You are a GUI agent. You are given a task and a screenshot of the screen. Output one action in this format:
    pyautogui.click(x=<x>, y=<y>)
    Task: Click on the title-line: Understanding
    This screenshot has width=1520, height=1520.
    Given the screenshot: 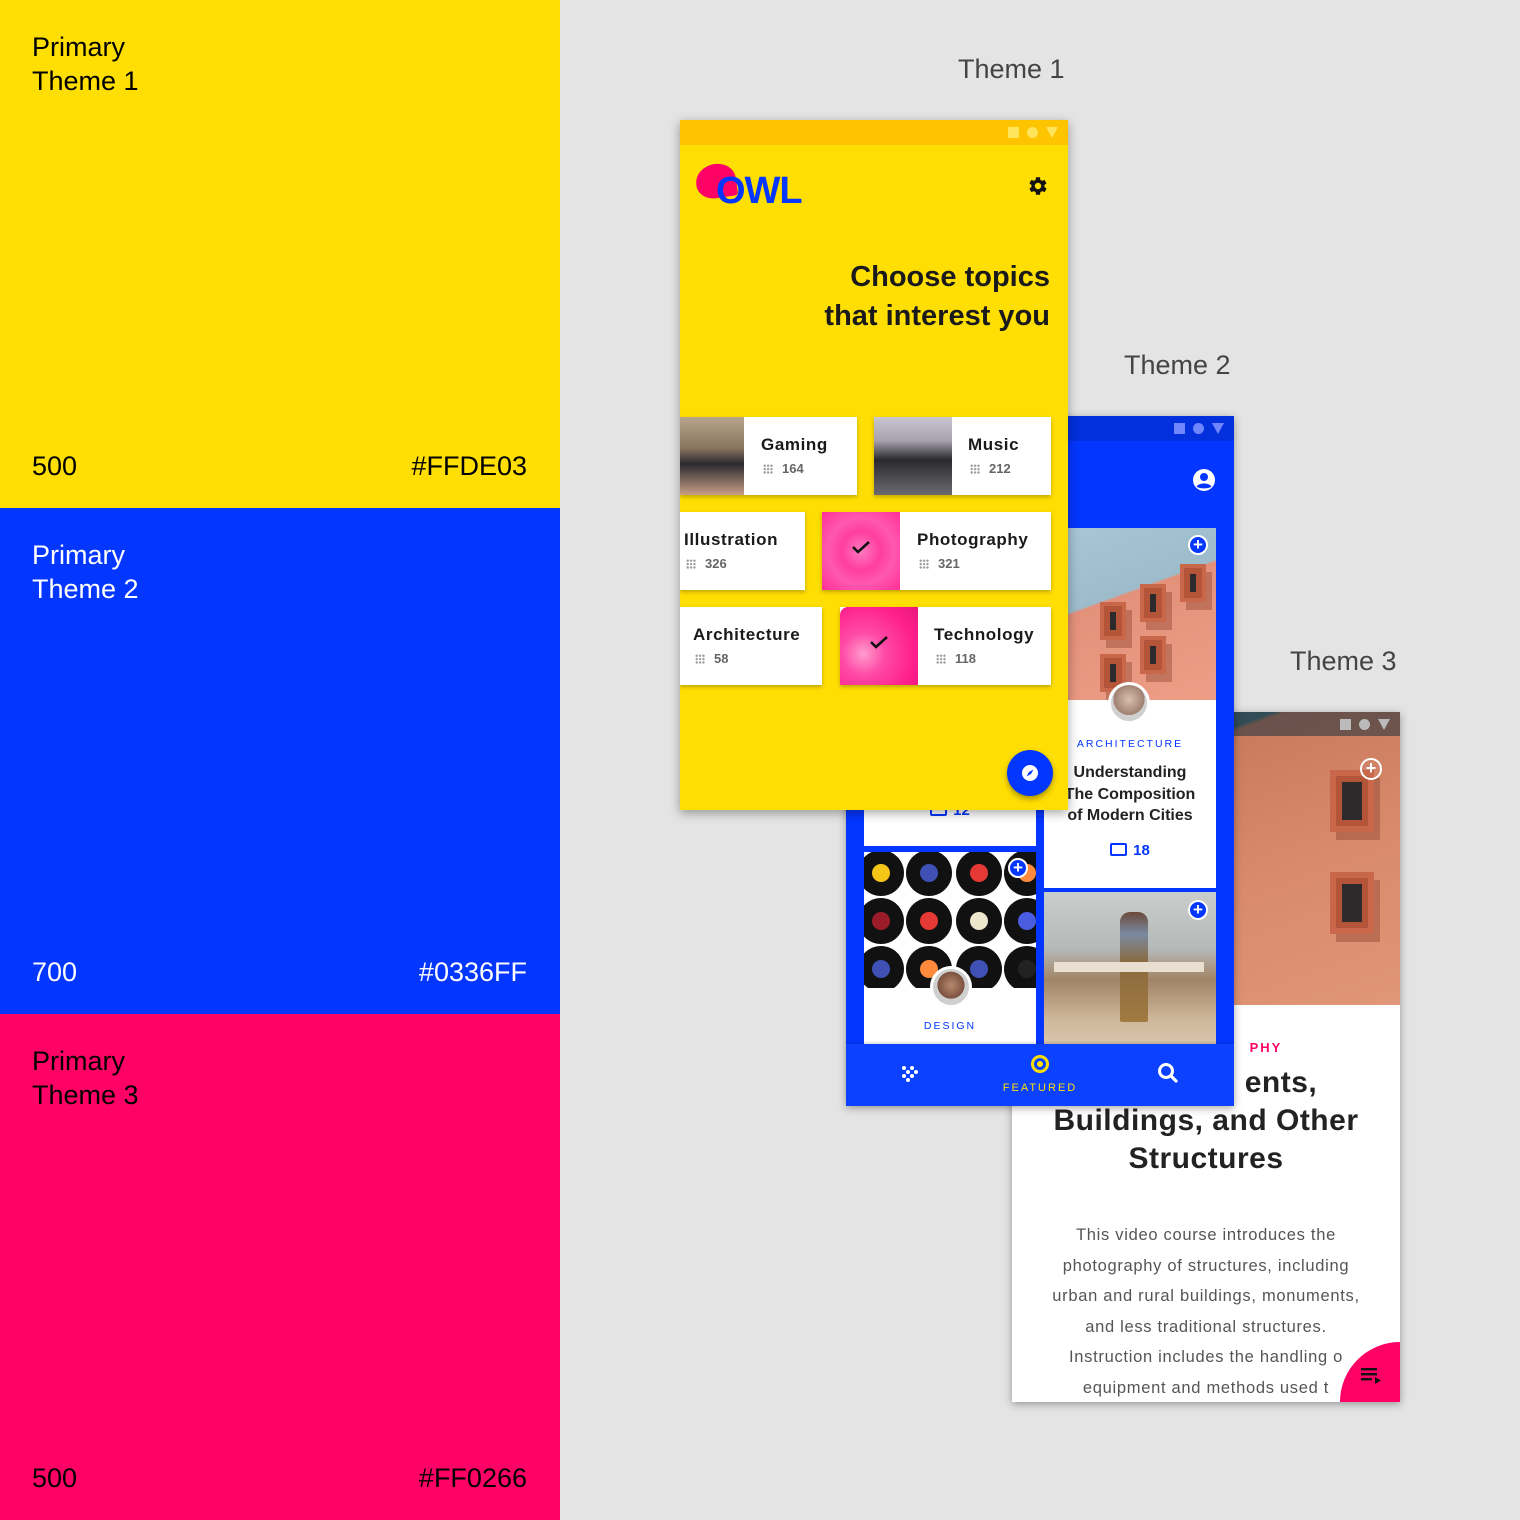 What is the action you would take?
    pyautogui.click(x=1130, y=772)
    